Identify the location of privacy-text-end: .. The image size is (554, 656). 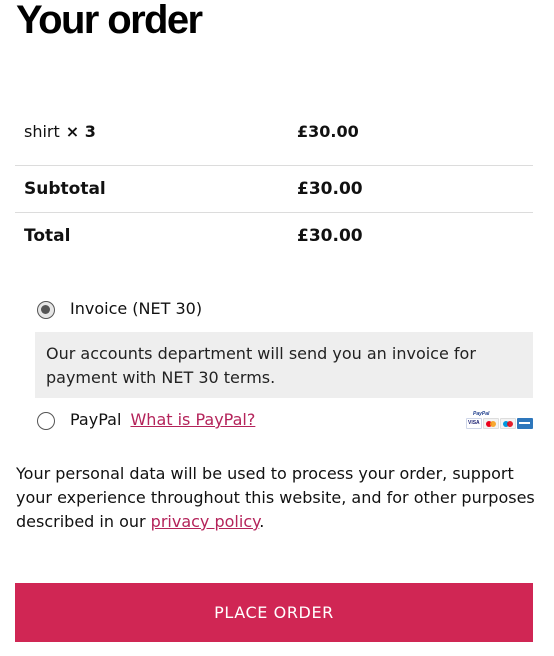
(262, 521).